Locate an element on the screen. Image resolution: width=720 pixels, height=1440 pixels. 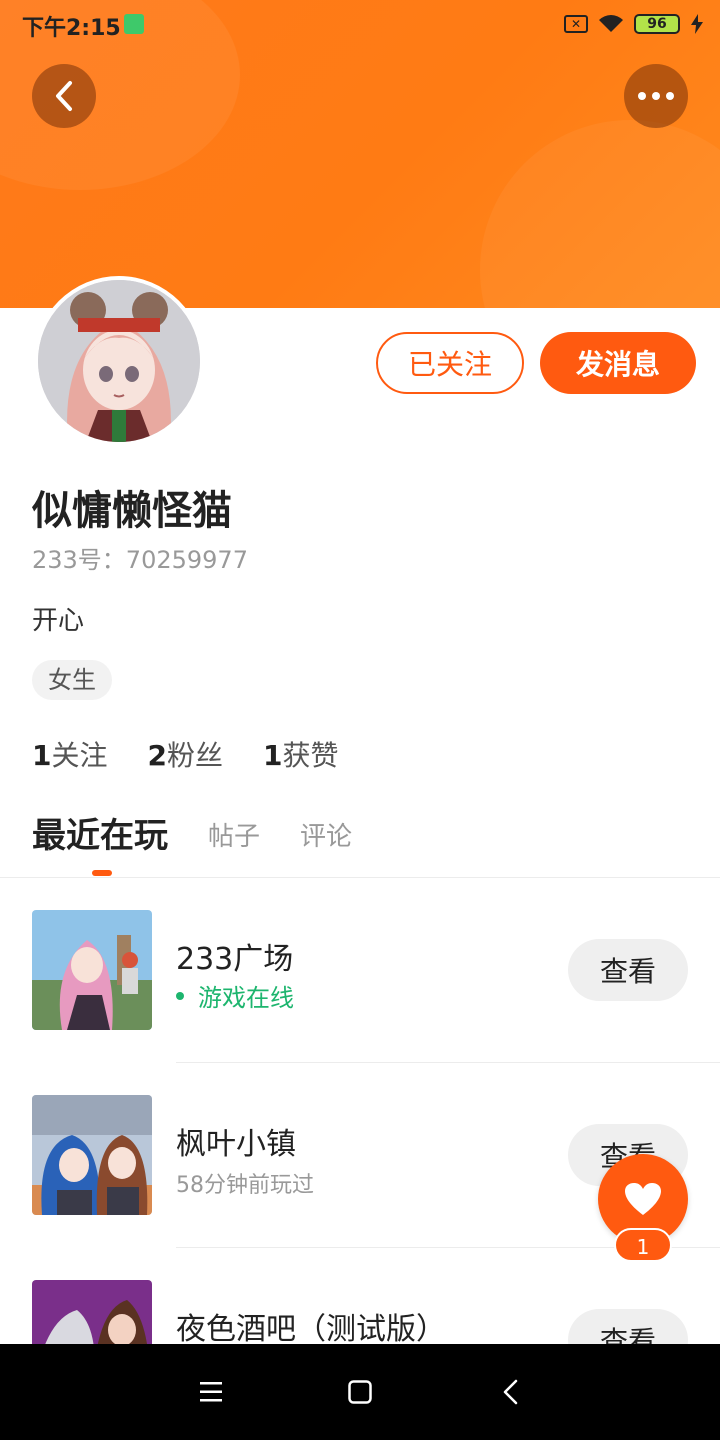
stat-following: 1关注 is located at coordinates (70, 754).